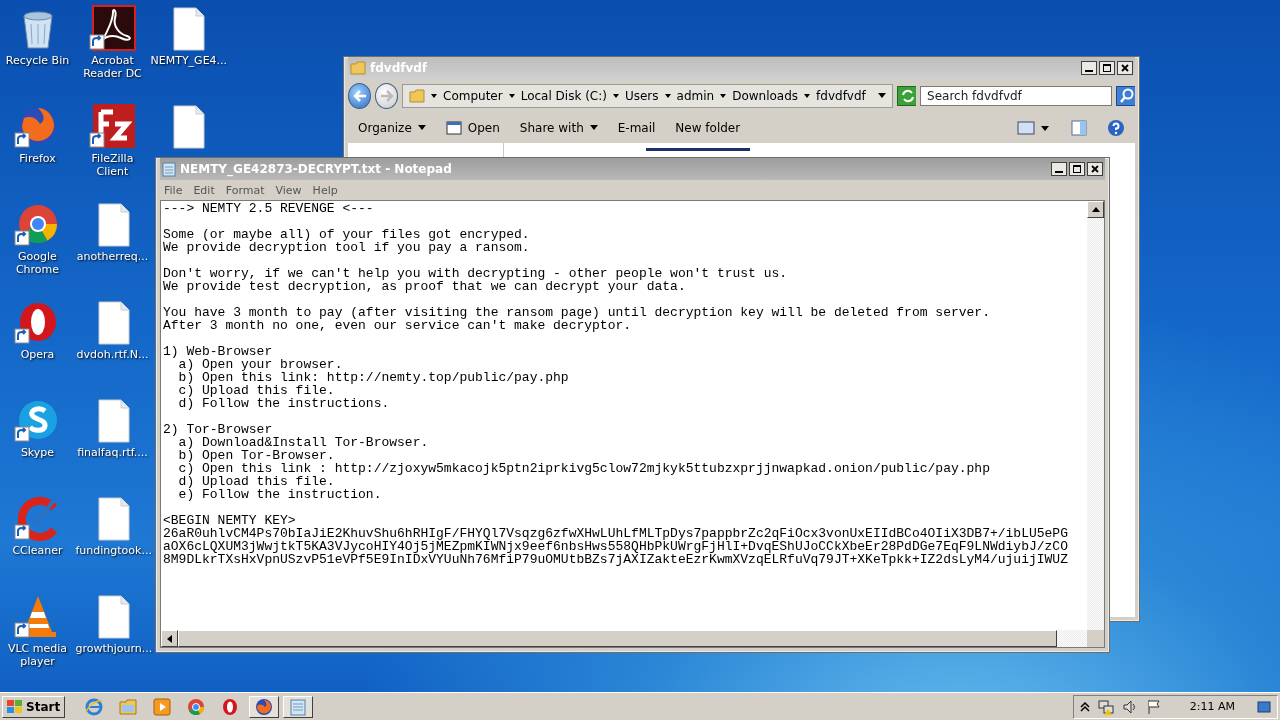 This screenshot has height=720, width=1280. What do you see at coordinates (169, 169) in the screenshot?
I see `notepad-icon` at bounding box center [169, 169].